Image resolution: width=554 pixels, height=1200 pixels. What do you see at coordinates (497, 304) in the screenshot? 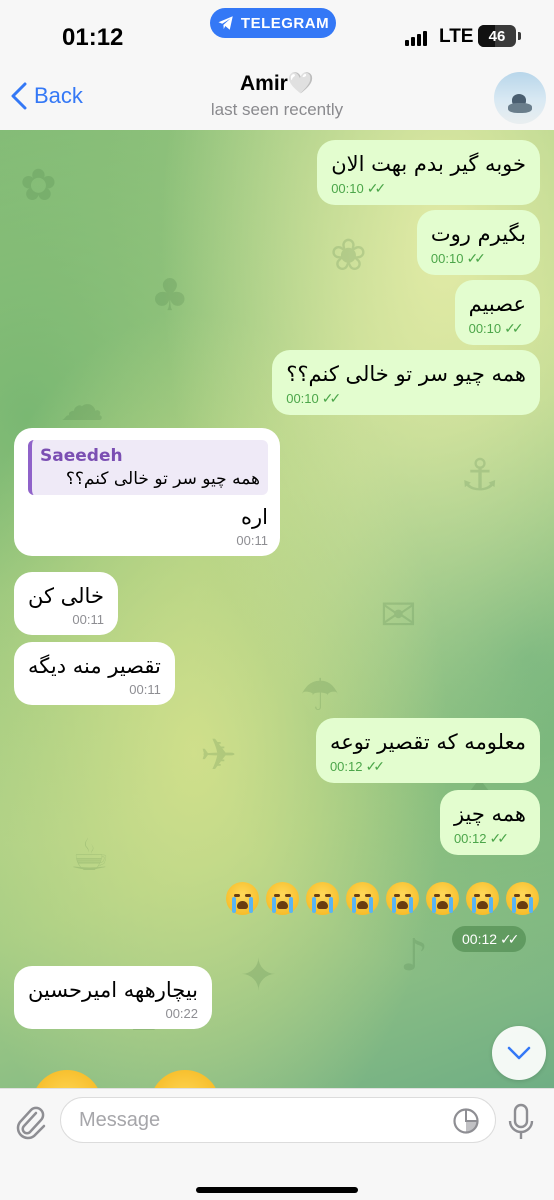
I see `message-text: عصبیم` at bounding box center [497, 304].